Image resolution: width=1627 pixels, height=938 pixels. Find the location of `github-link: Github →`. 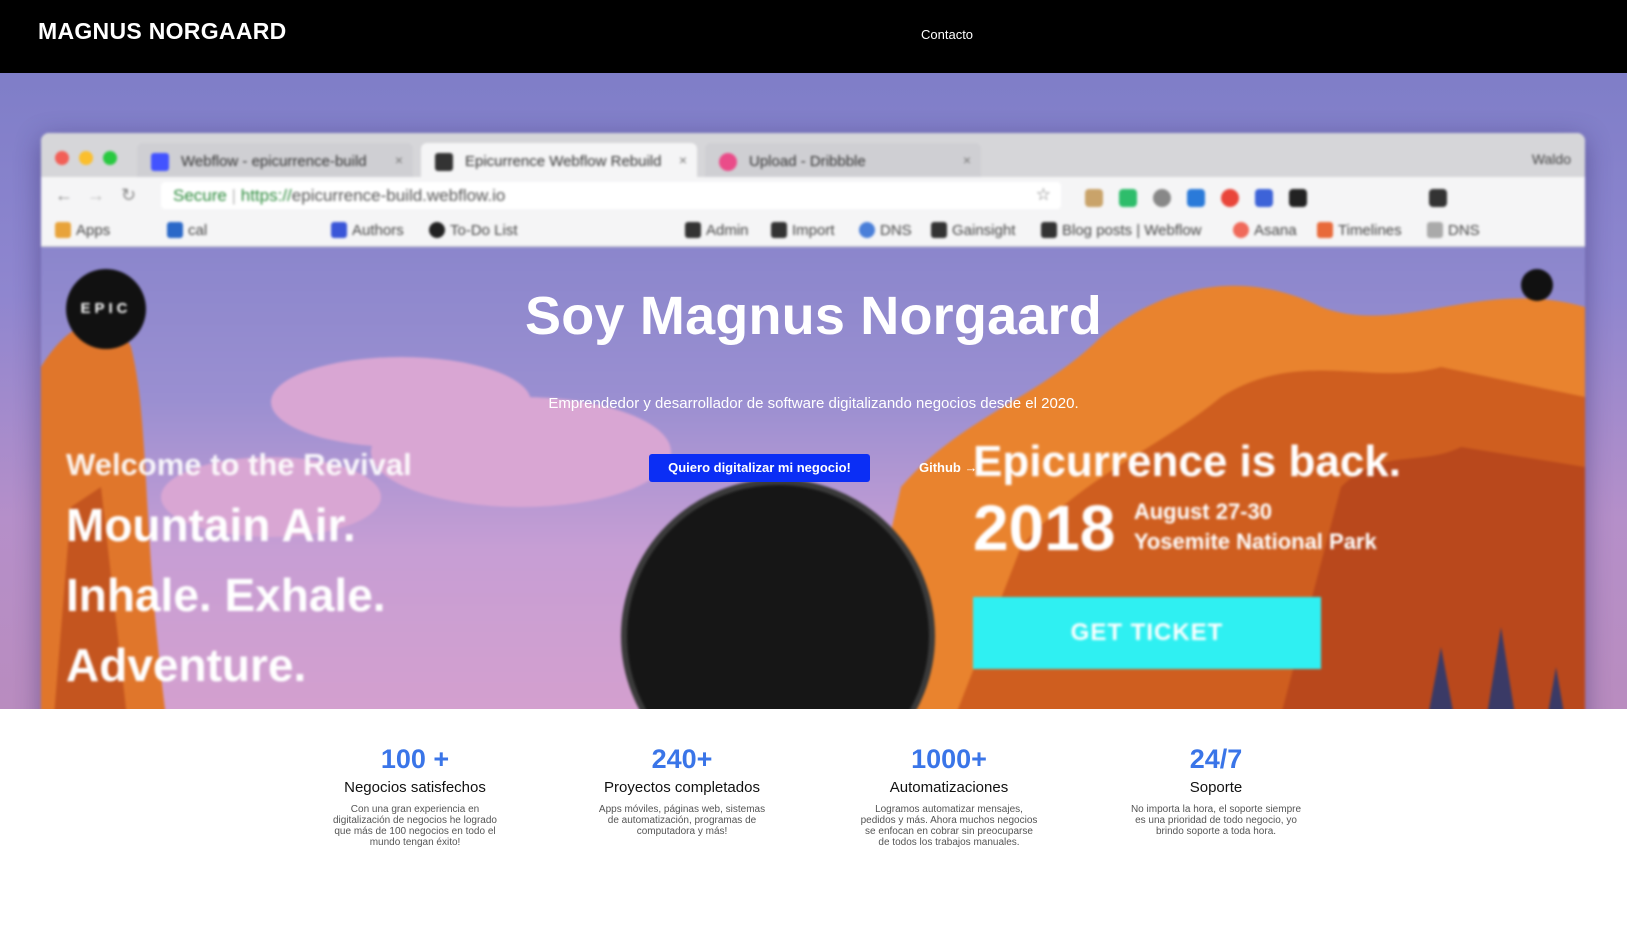

github-link: Github → is located at coordinates (948, 467).